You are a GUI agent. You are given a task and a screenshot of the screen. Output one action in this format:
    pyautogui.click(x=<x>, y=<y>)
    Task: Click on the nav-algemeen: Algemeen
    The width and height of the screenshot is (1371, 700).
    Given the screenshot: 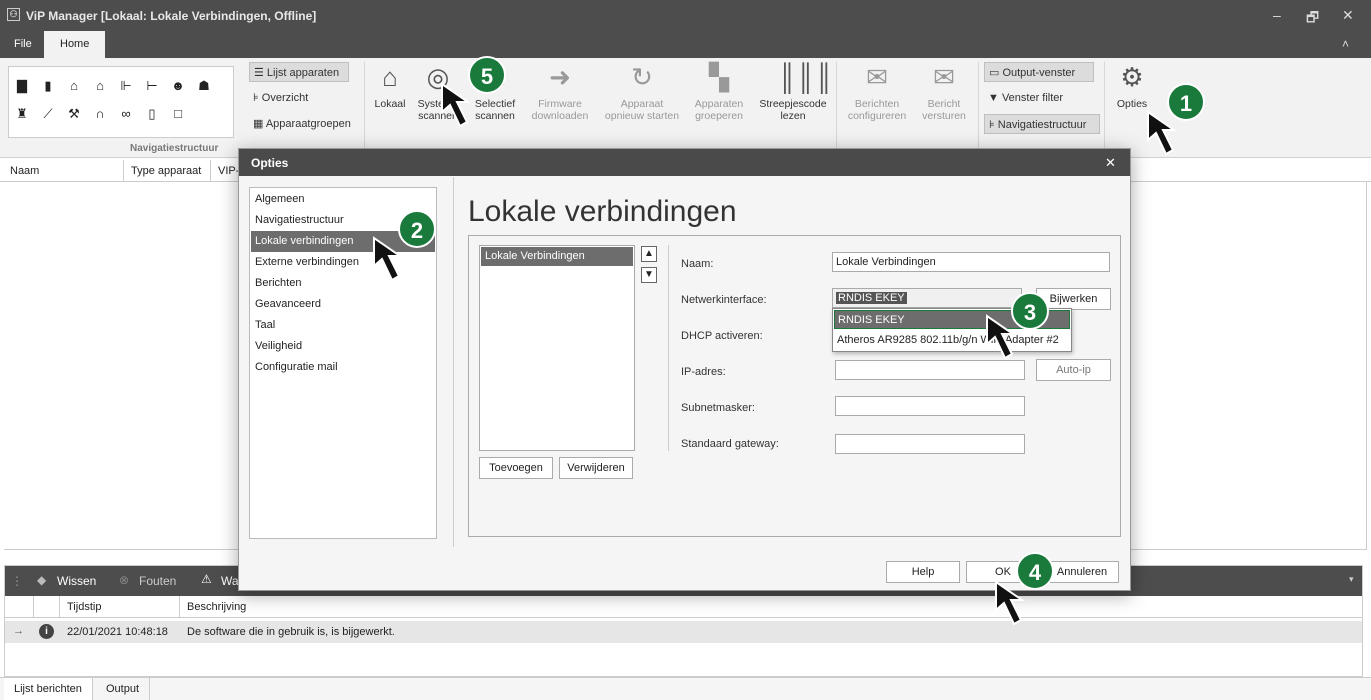 What is the action you would take?
    pyautogui.click(x=343, y=199)
    